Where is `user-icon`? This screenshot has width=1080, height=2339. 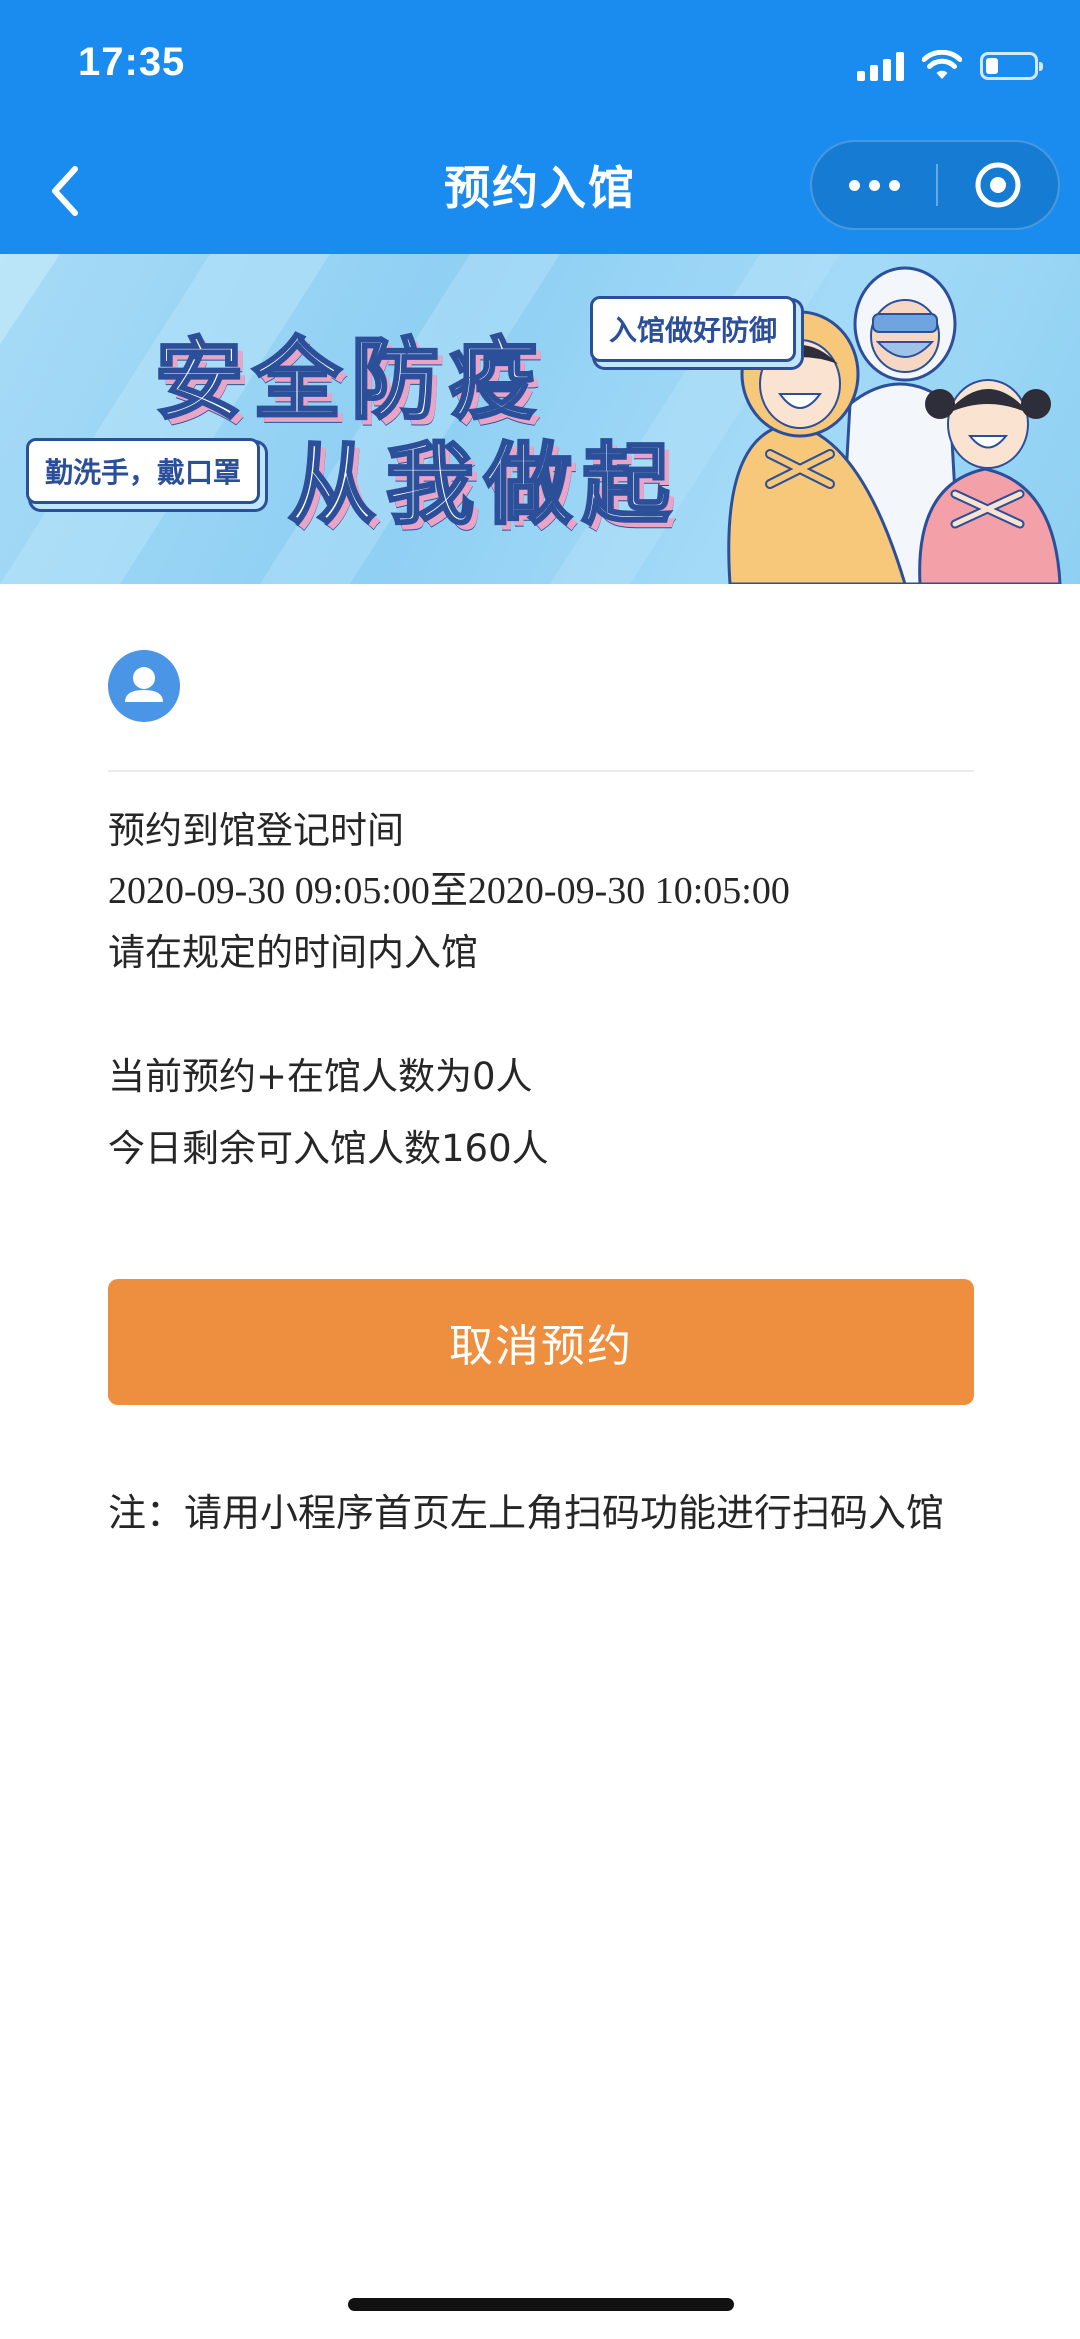 user-icon is located at coordinates (144, 684).